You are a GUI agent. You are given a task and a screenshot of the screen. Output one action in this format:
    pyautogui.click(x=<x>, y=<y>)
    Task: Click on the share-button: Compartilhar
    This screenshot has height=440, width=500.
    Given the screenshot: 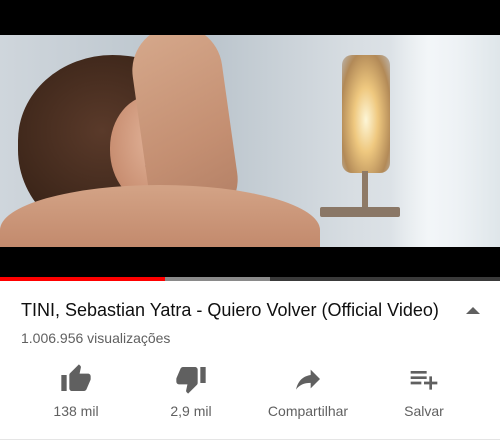 What is the action you would take?
    pyautogui.click(x=308, y=393)
    